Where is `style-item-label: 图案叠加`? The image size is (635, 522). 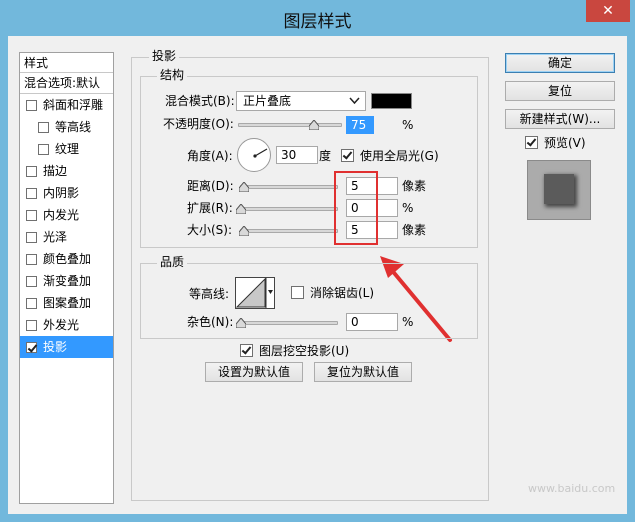 style-item-label: 图案叠加 is located at coordinates (67, 303).